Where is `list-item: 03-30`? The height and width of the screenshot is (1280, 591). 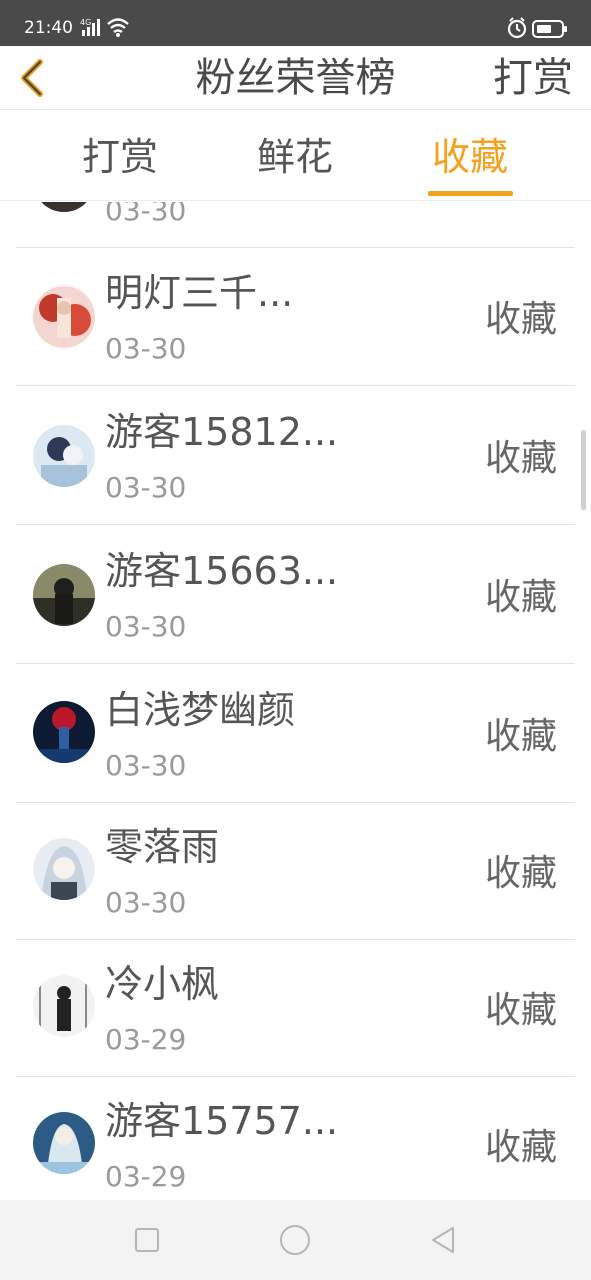
list-item: 03-30 is located at coordinates (295, 225).